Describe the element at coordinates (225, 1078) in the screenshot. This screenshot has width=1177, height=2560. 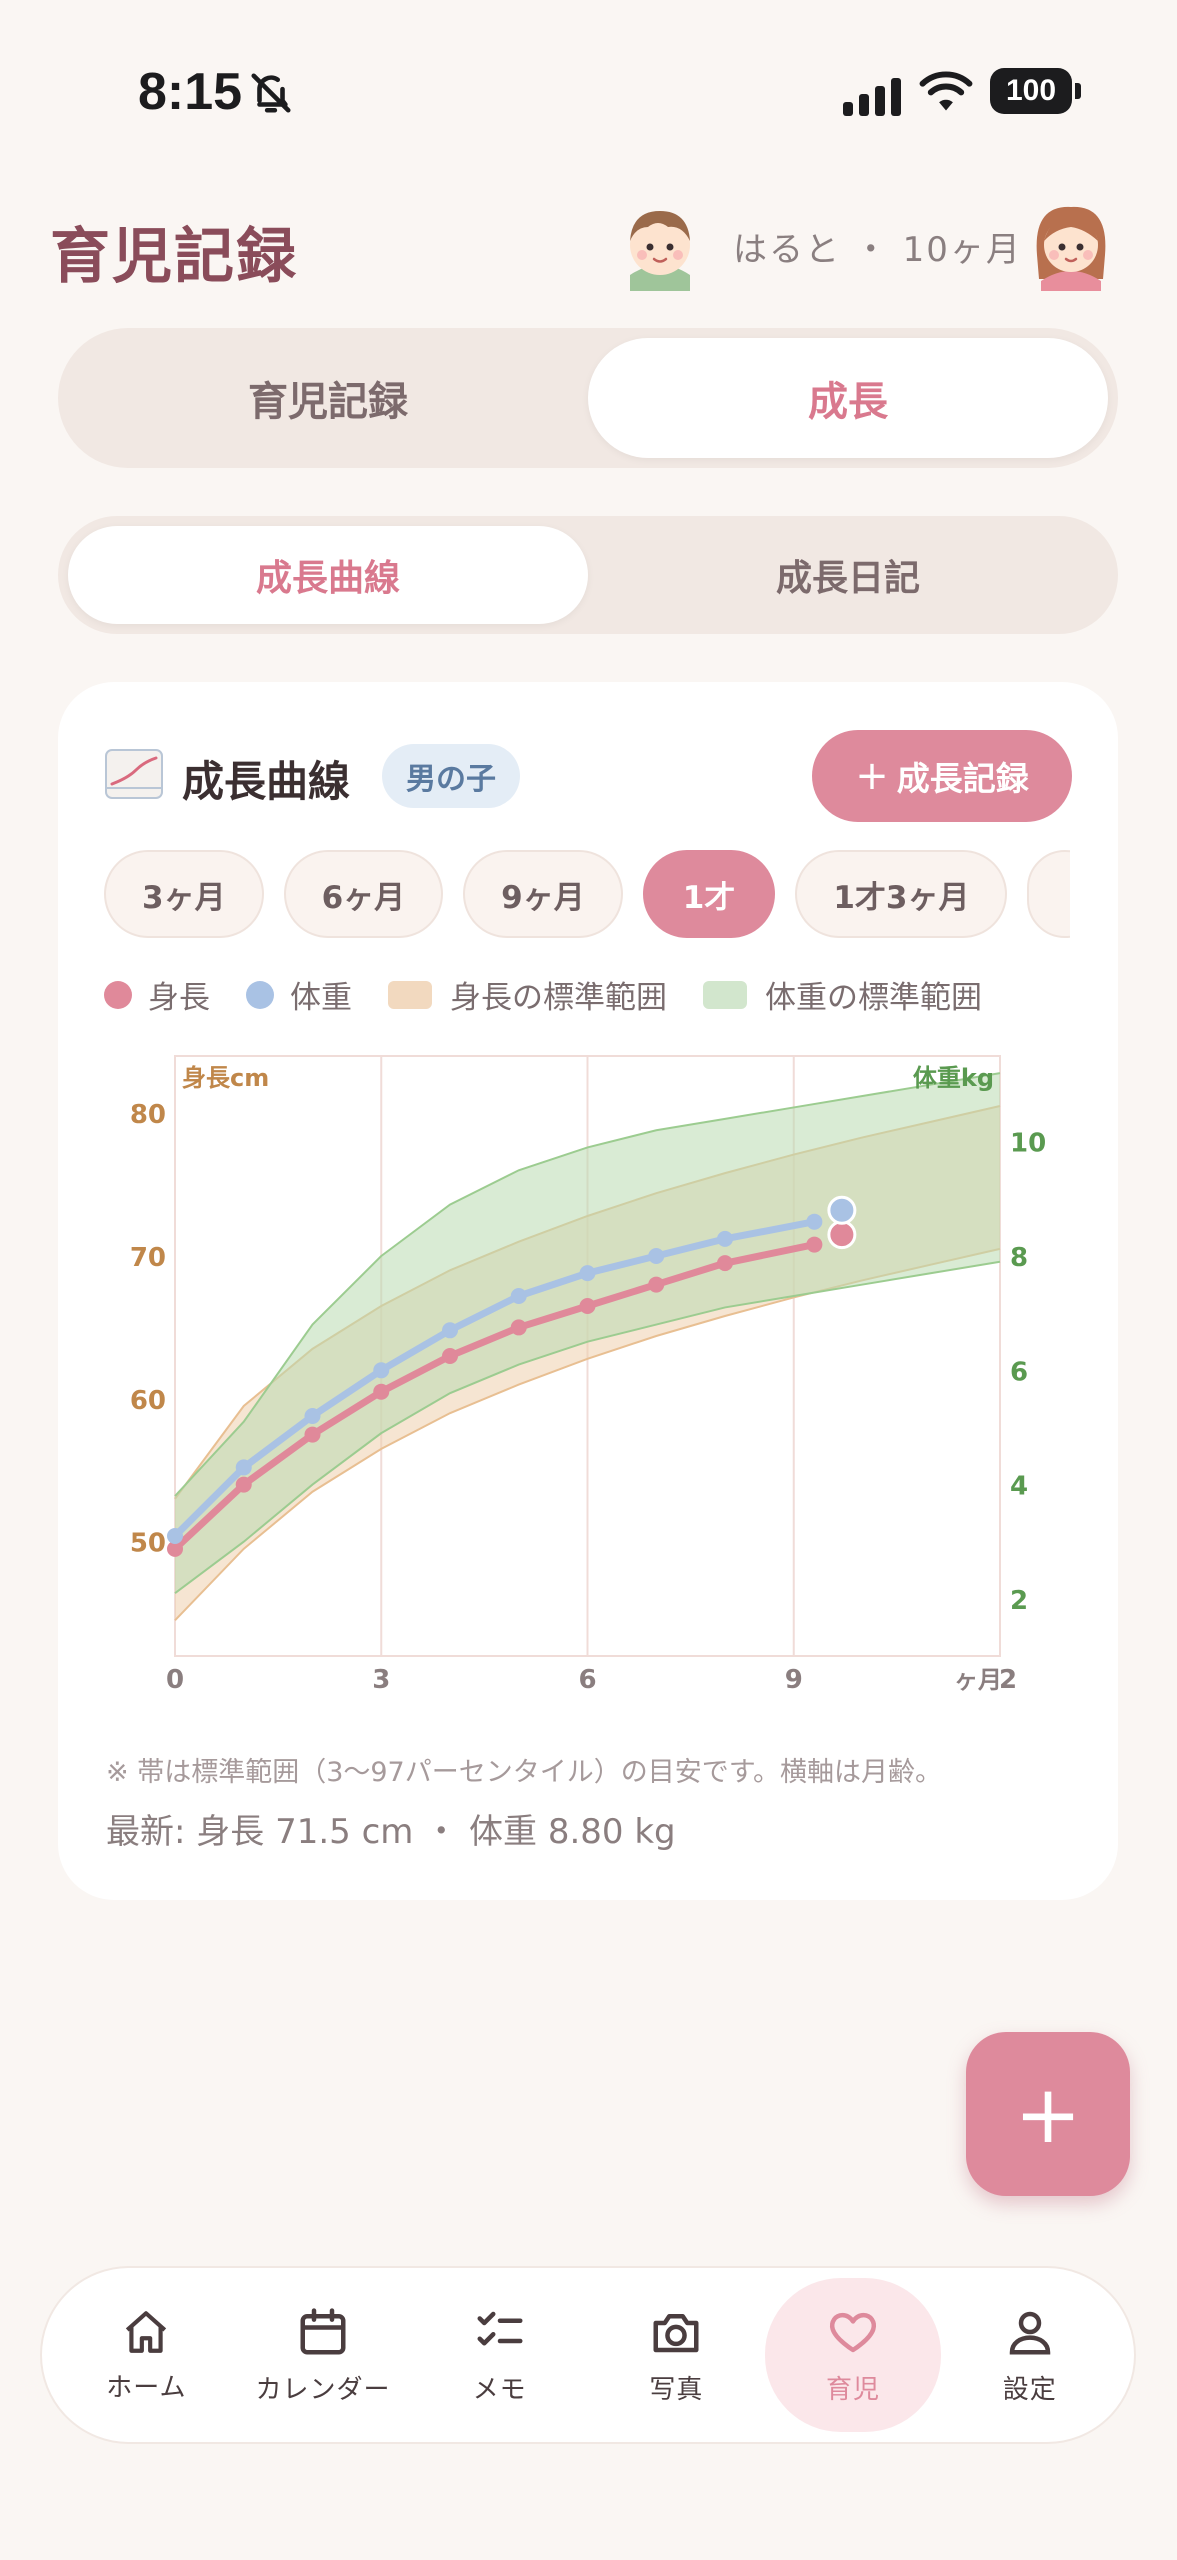
I see `y-left-axis-label: 身長cm` at that location.